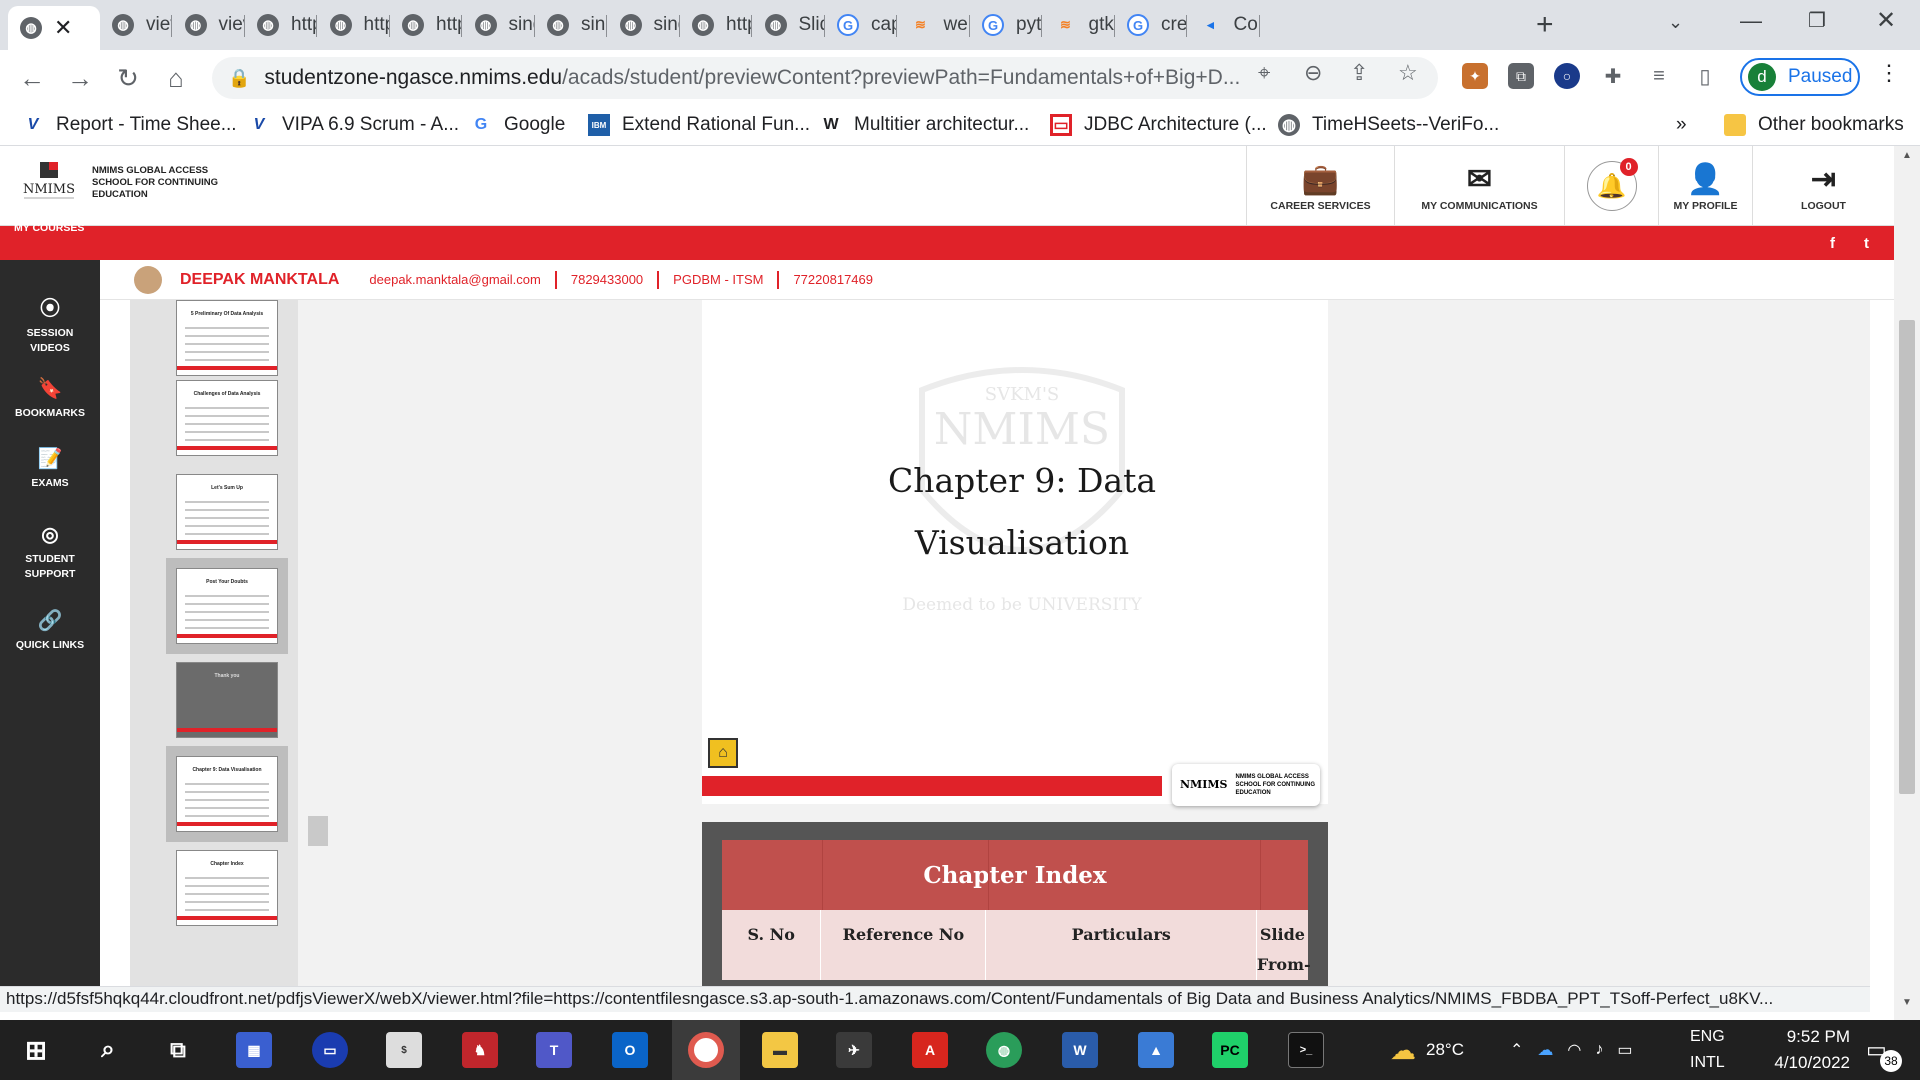  I want to click on minimize-button: —, so click(1751, 21).